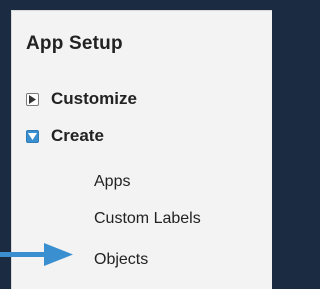 This screenshot has width=320, height=289. I want to click on panel-title: App Setup, so click(74, 43).